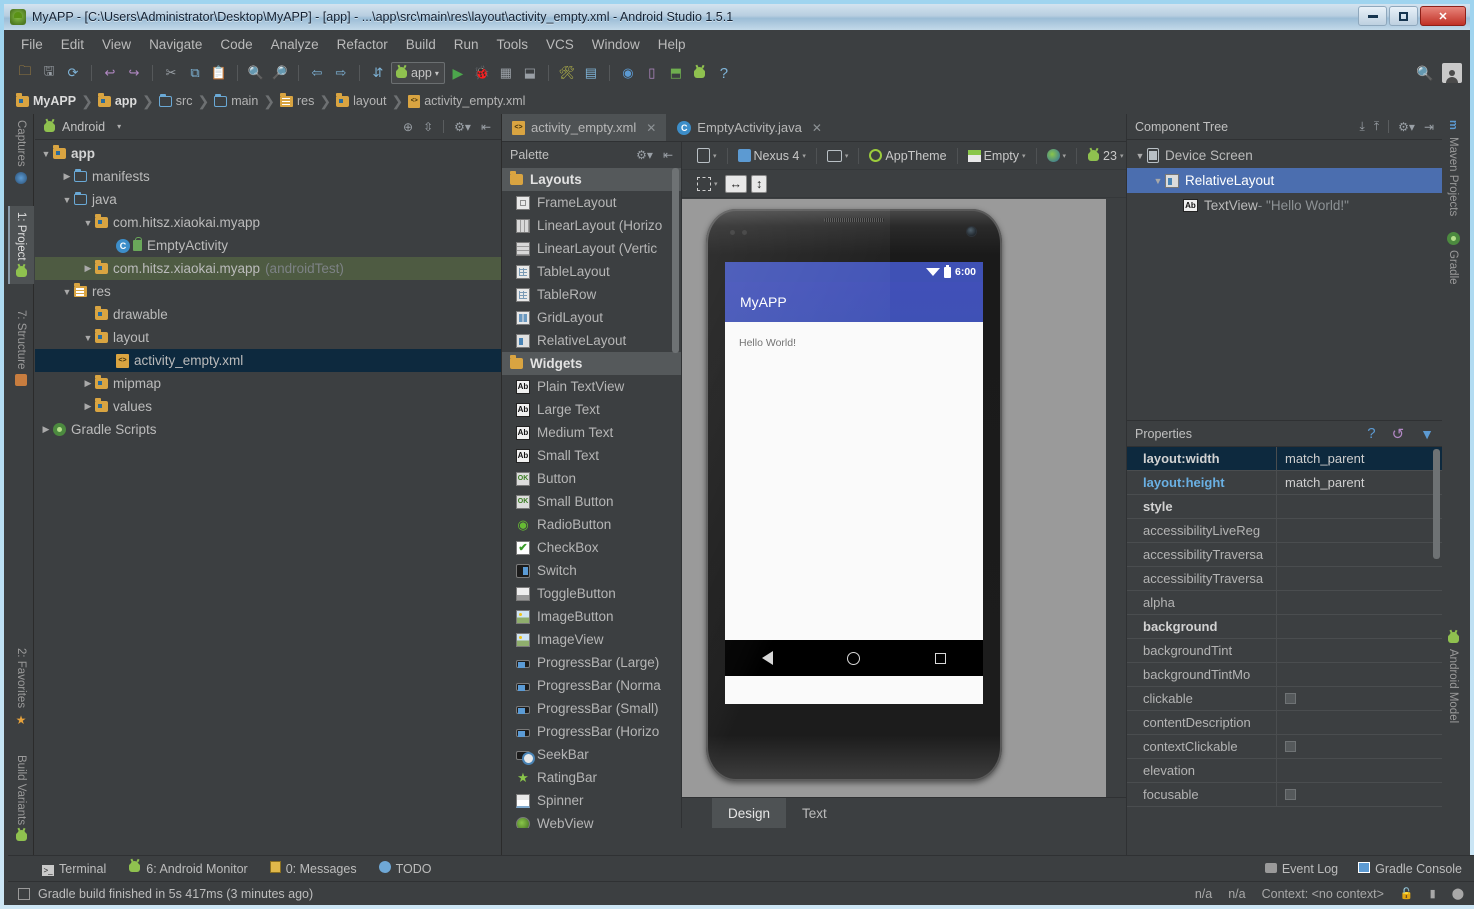 The height and width of the screenshot is (909, 1474). Describe the element at coordinates (418, 73) in the screenshot. I see `run-configuration-selector: app ▾` at that location.